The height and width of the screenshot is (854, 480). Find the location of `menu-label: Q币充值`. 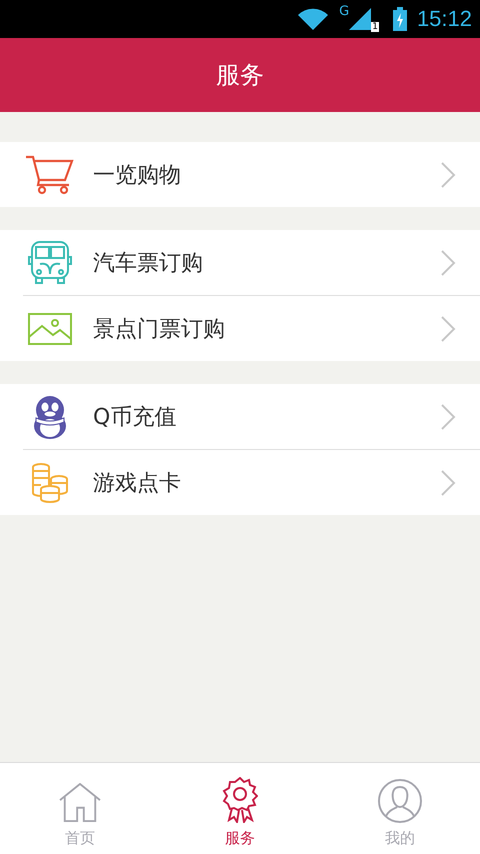

menu-label: Q币充值 is located at coordinates (135, 418).